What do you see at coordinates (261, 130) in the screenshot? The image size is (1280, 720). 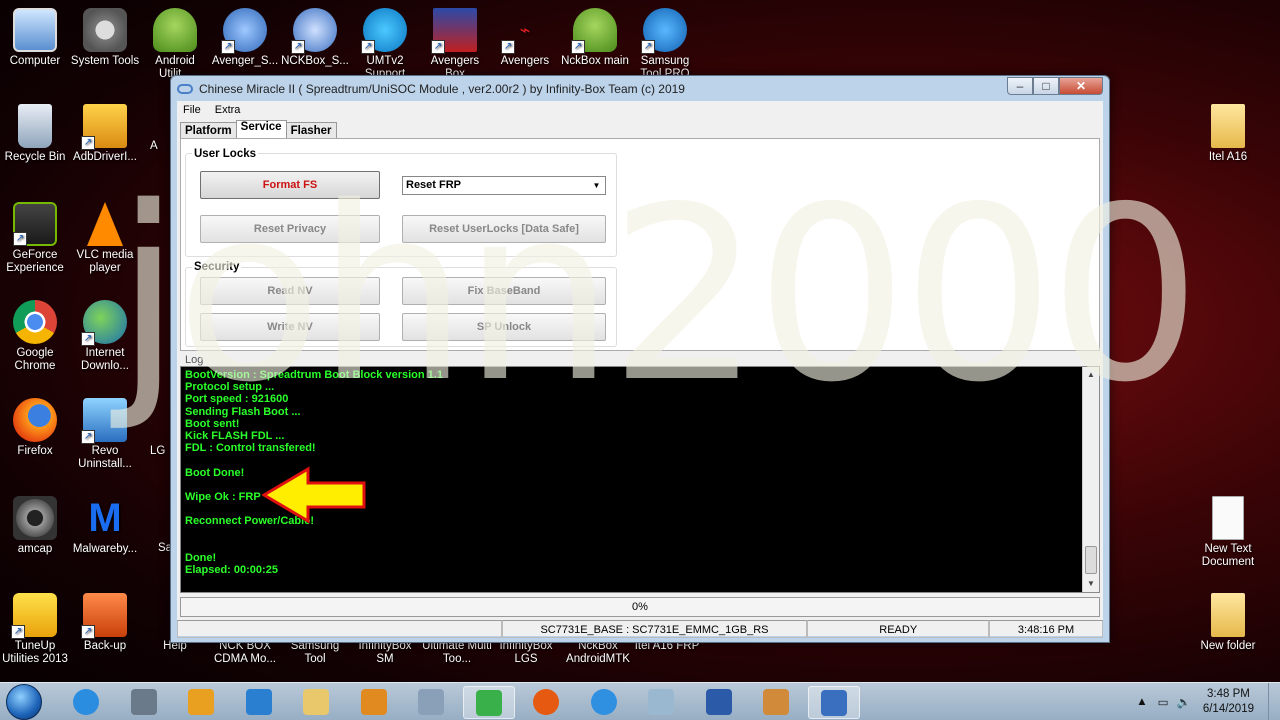 I see `tab-service: Service` at bounding box center [261, 130].